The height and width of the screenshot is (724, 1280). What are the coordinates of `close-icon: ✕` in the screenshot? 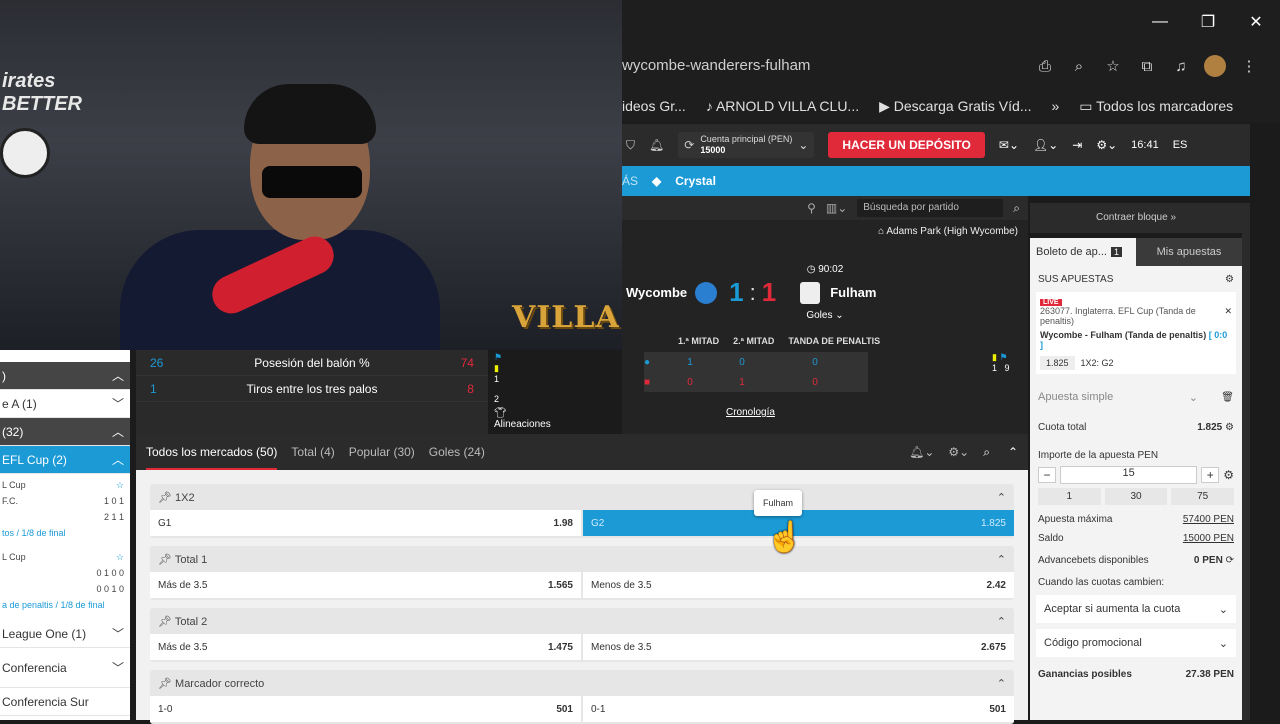 It's located at (1256, 22).